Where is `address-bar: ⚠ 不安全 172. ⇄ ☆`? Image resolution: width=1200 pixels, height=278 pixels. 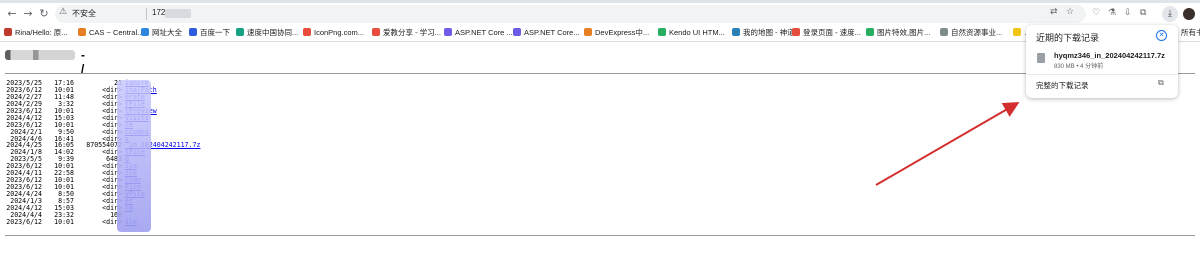
address-bar: ⚠ 不安全 172. ⇄ ☆ is located at coordinates (570, 14).